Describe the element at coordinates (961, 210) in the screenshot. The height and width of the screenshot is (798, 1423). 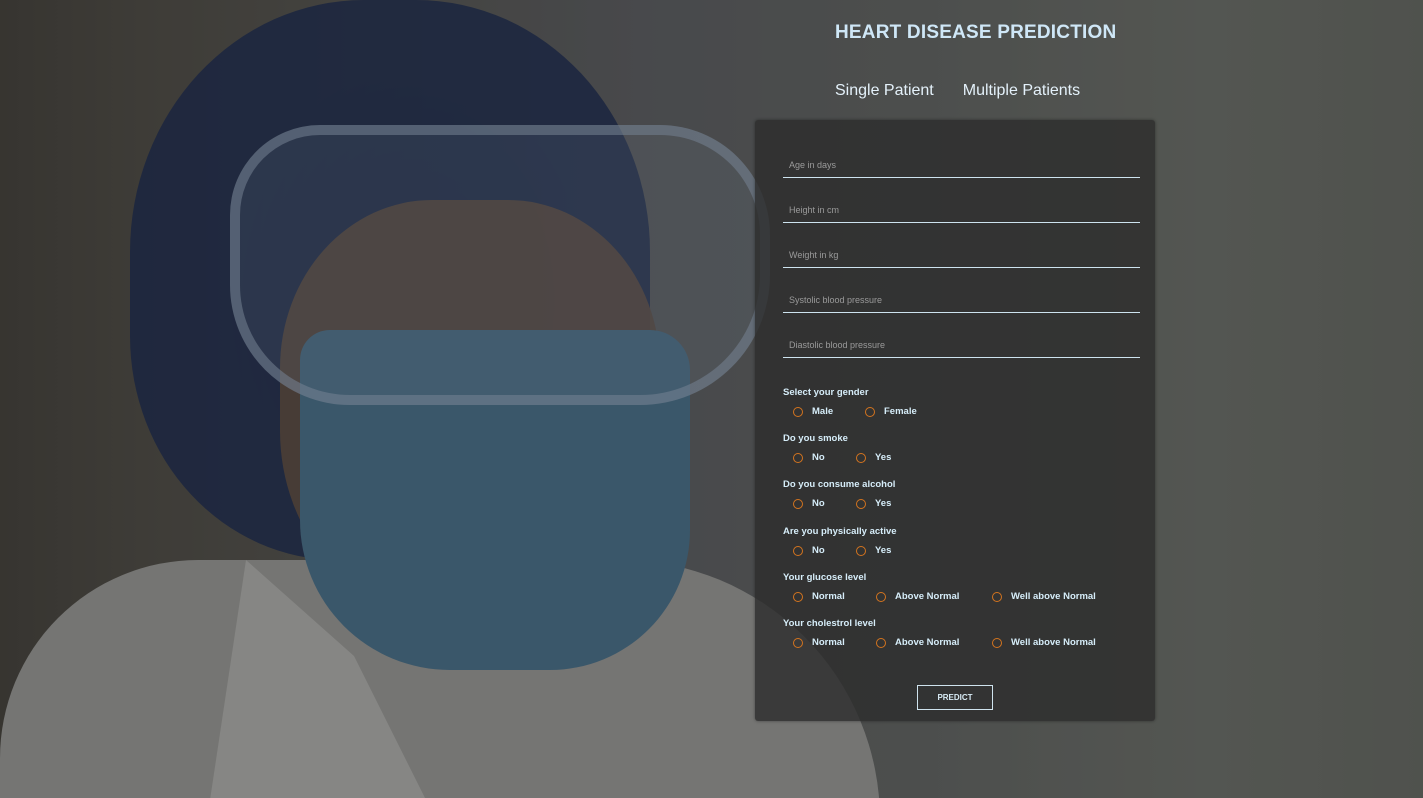
I see `height-input` at that location.